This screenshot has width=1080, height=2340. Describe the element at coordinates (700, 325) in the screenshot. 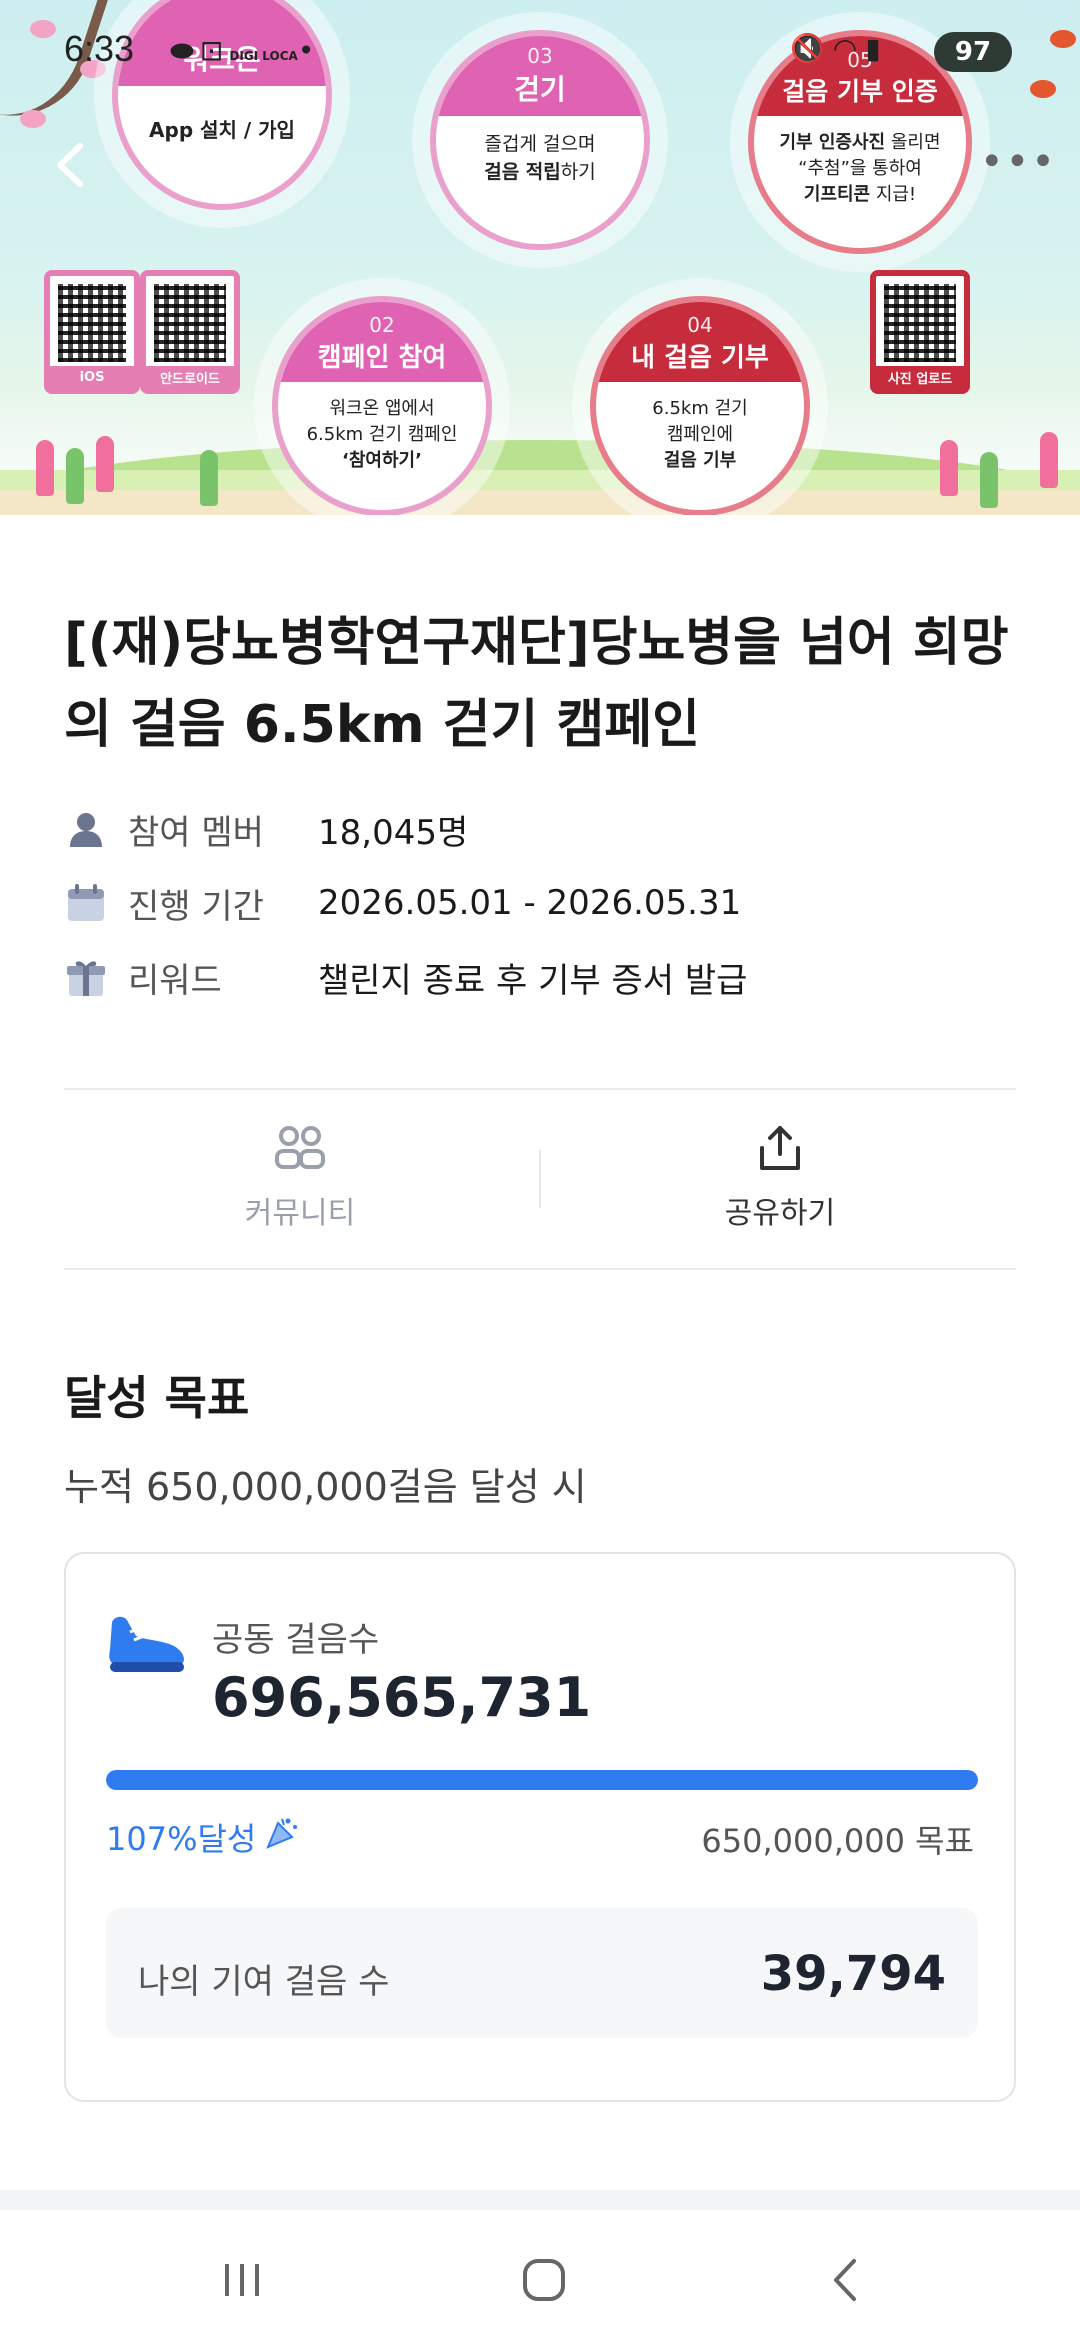

I see `step-4-number: 04` at that location.